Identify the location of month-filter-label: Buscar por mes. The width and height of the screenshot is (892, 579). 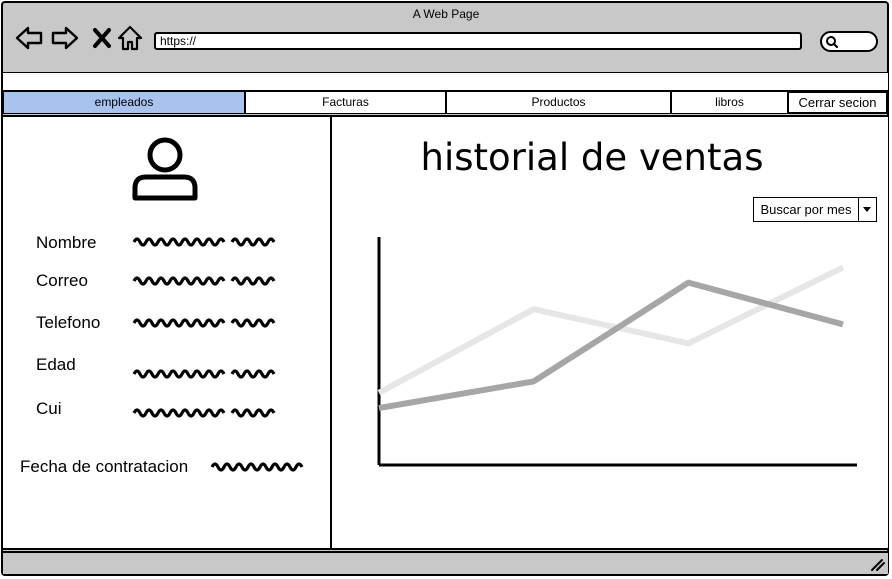
(806, 209).